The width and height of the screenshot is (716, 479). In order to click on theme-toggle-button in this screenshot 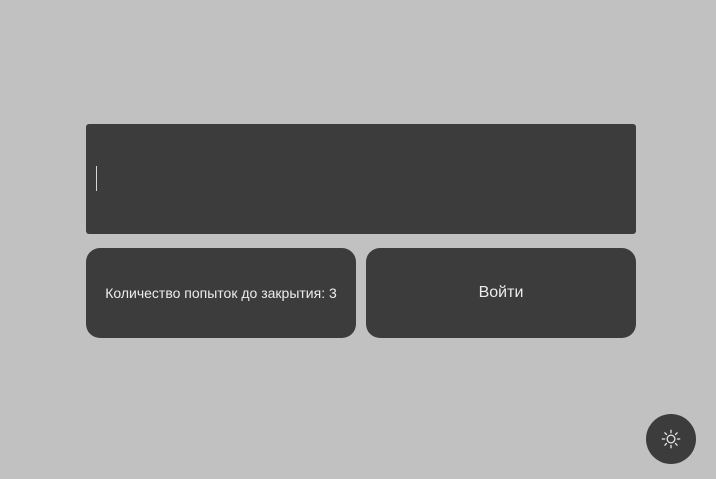, I will do `click(671, 439)`.